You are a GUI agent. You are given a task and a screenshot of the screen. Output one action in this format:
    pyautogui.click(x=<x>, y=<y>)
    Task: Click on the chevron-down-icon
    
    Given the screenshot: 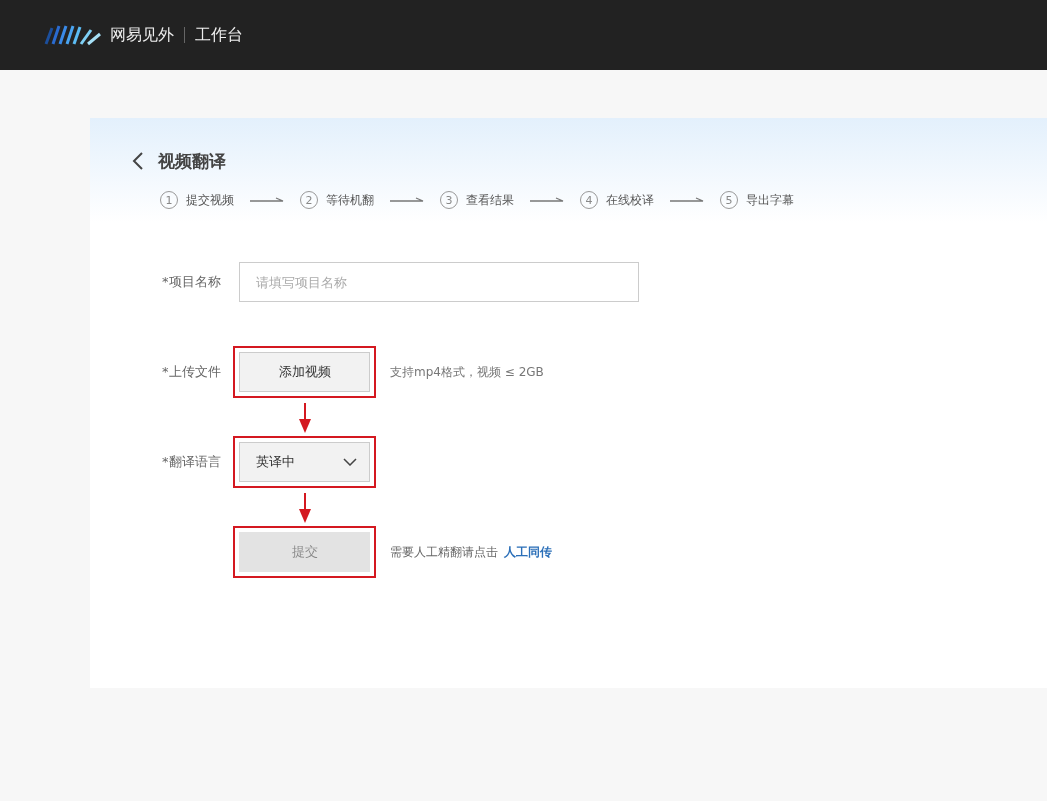 What is the action you would take?
    pyautogui.click(x=350, y=462)
    